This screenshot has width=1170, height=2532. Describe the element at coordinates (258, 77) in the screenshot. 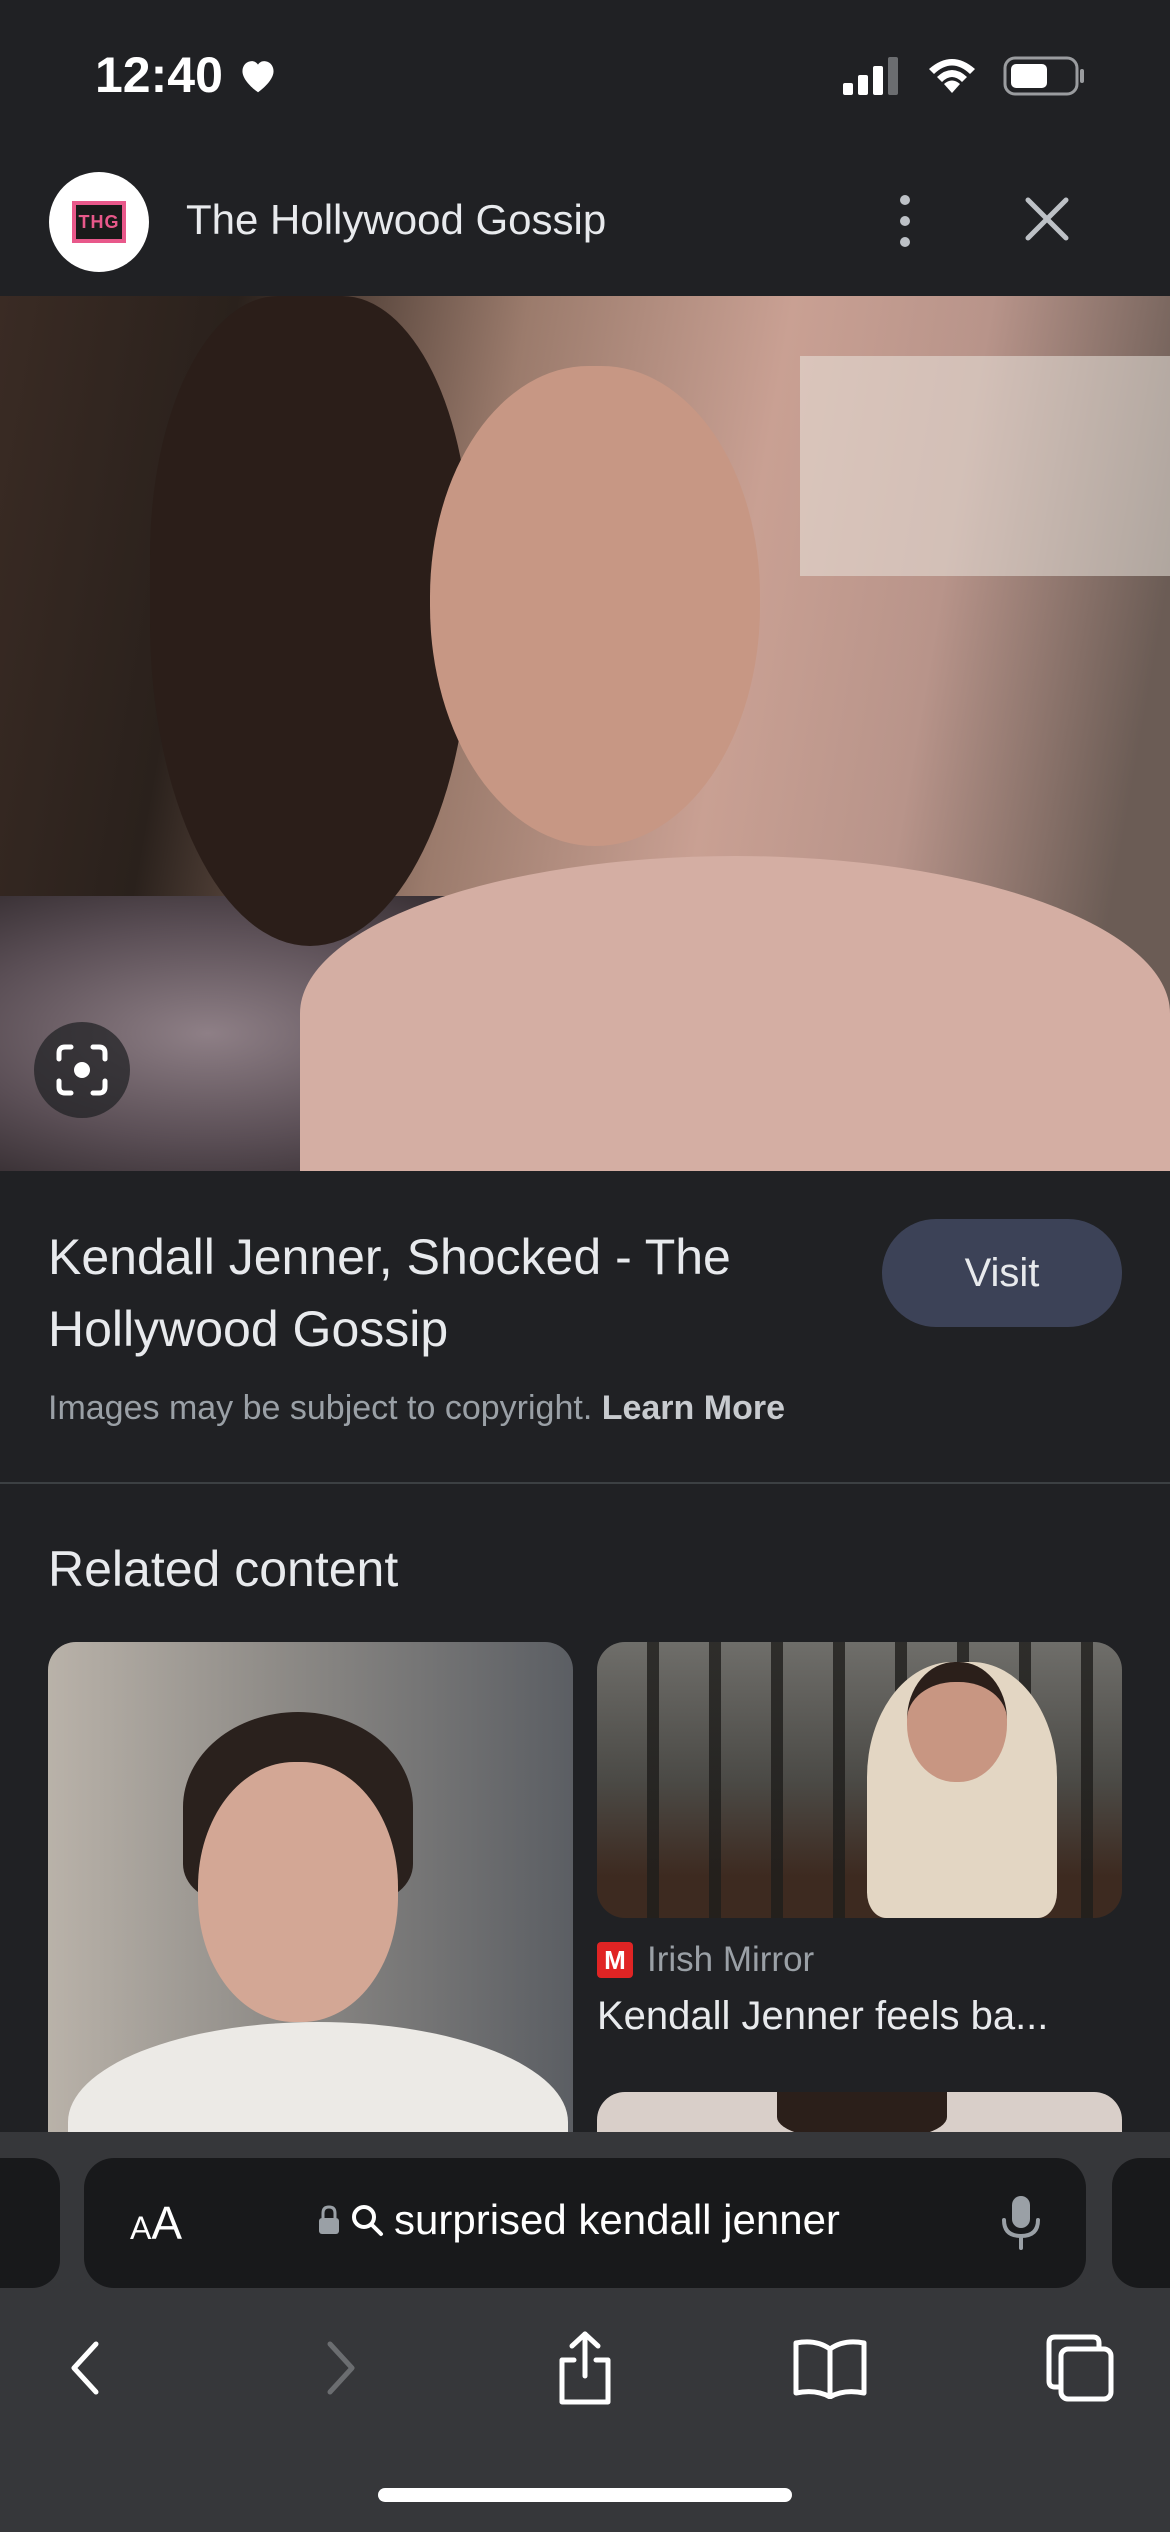

I see `heart-icon` at that location.